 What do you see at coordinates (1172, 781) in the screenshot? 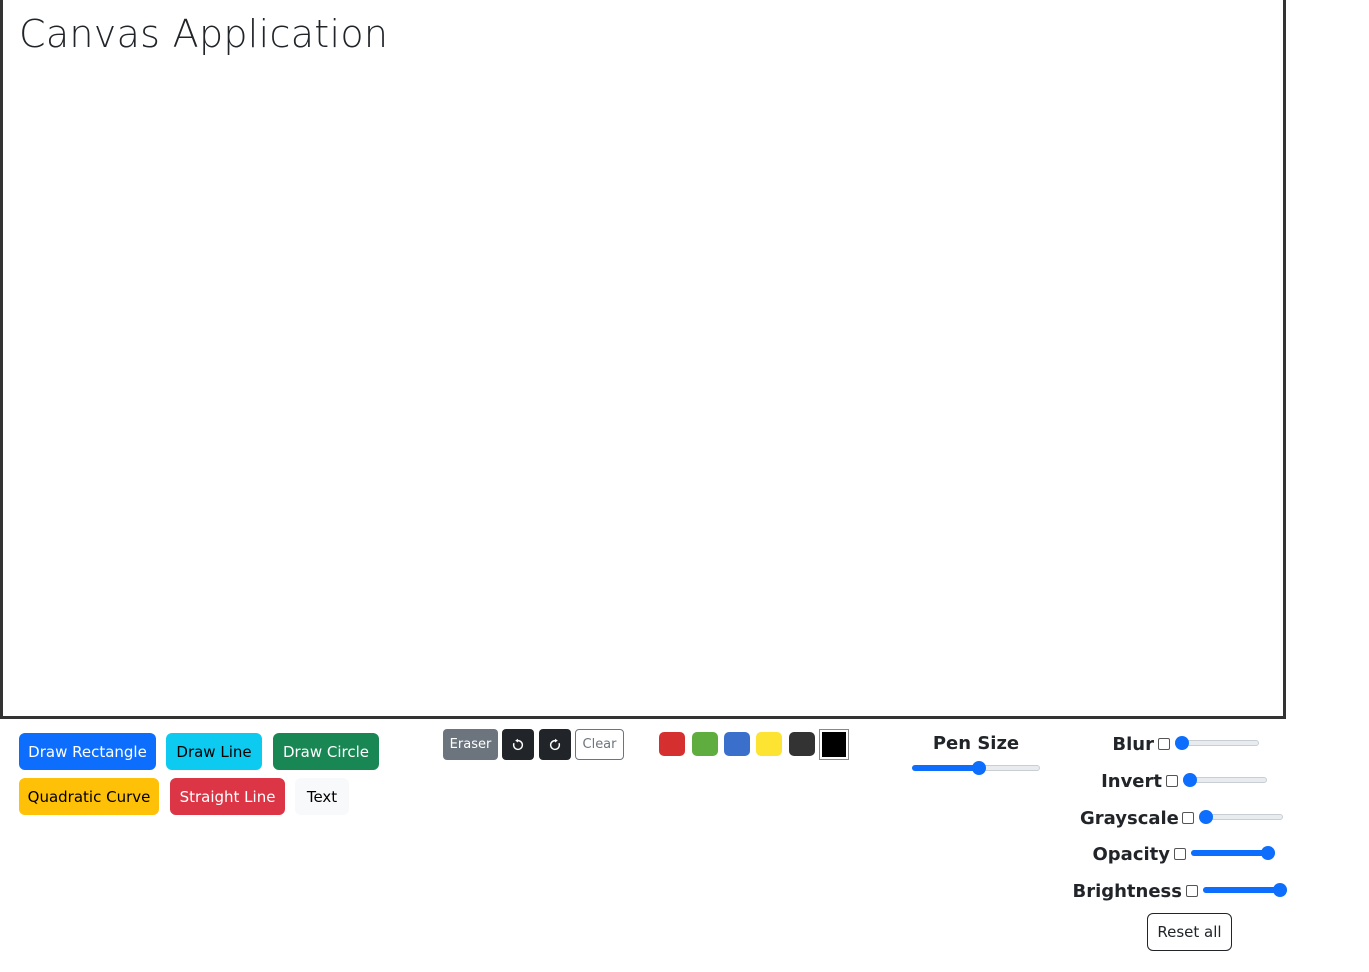
I see `invert-checkbox` at bounding box center [1172, 781].